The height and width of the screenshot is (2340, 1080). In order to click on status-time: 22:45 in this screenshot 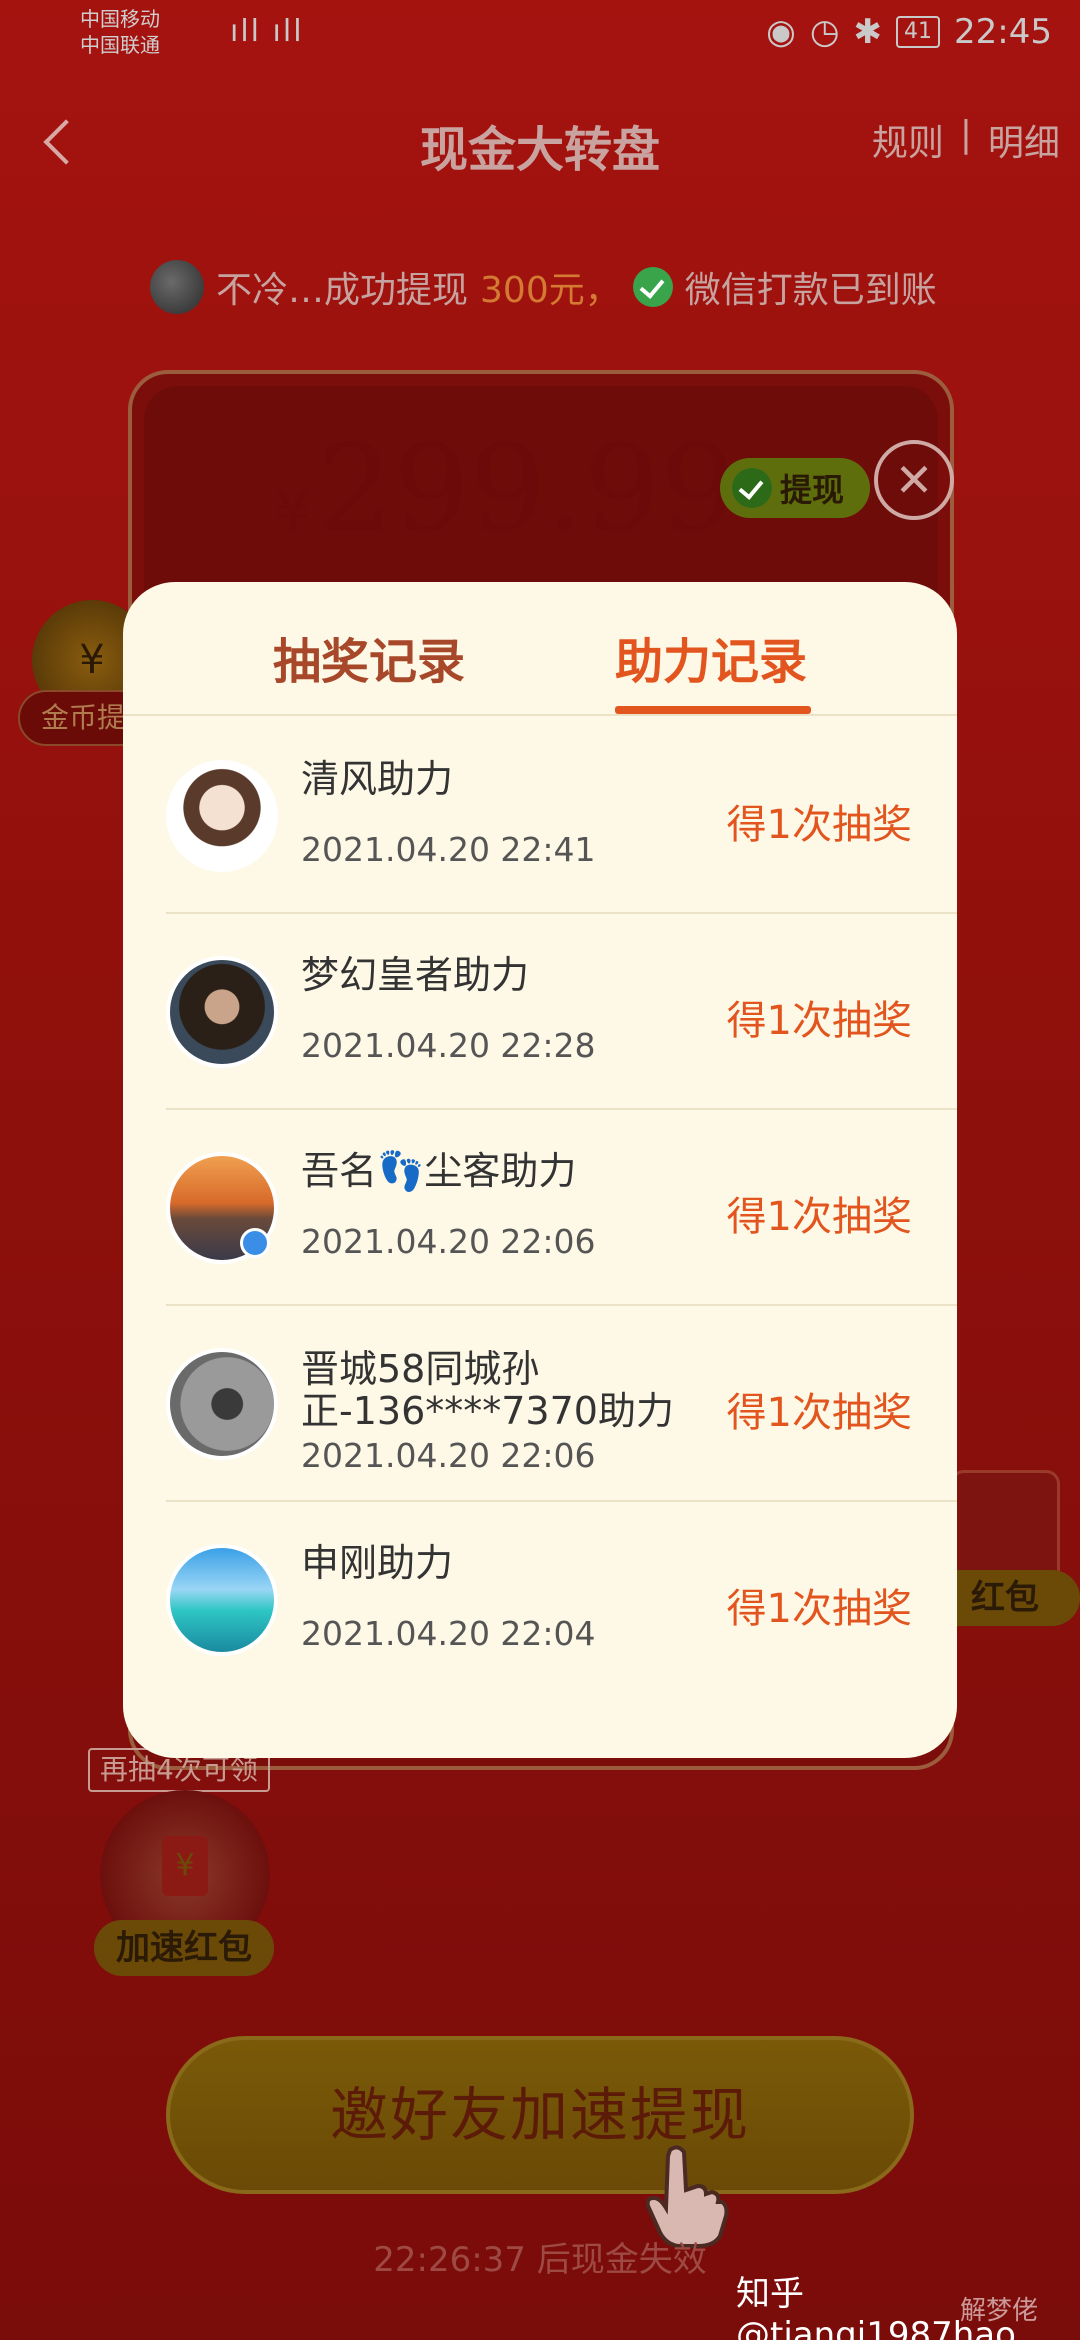, I will do `click(1003, 32)`.